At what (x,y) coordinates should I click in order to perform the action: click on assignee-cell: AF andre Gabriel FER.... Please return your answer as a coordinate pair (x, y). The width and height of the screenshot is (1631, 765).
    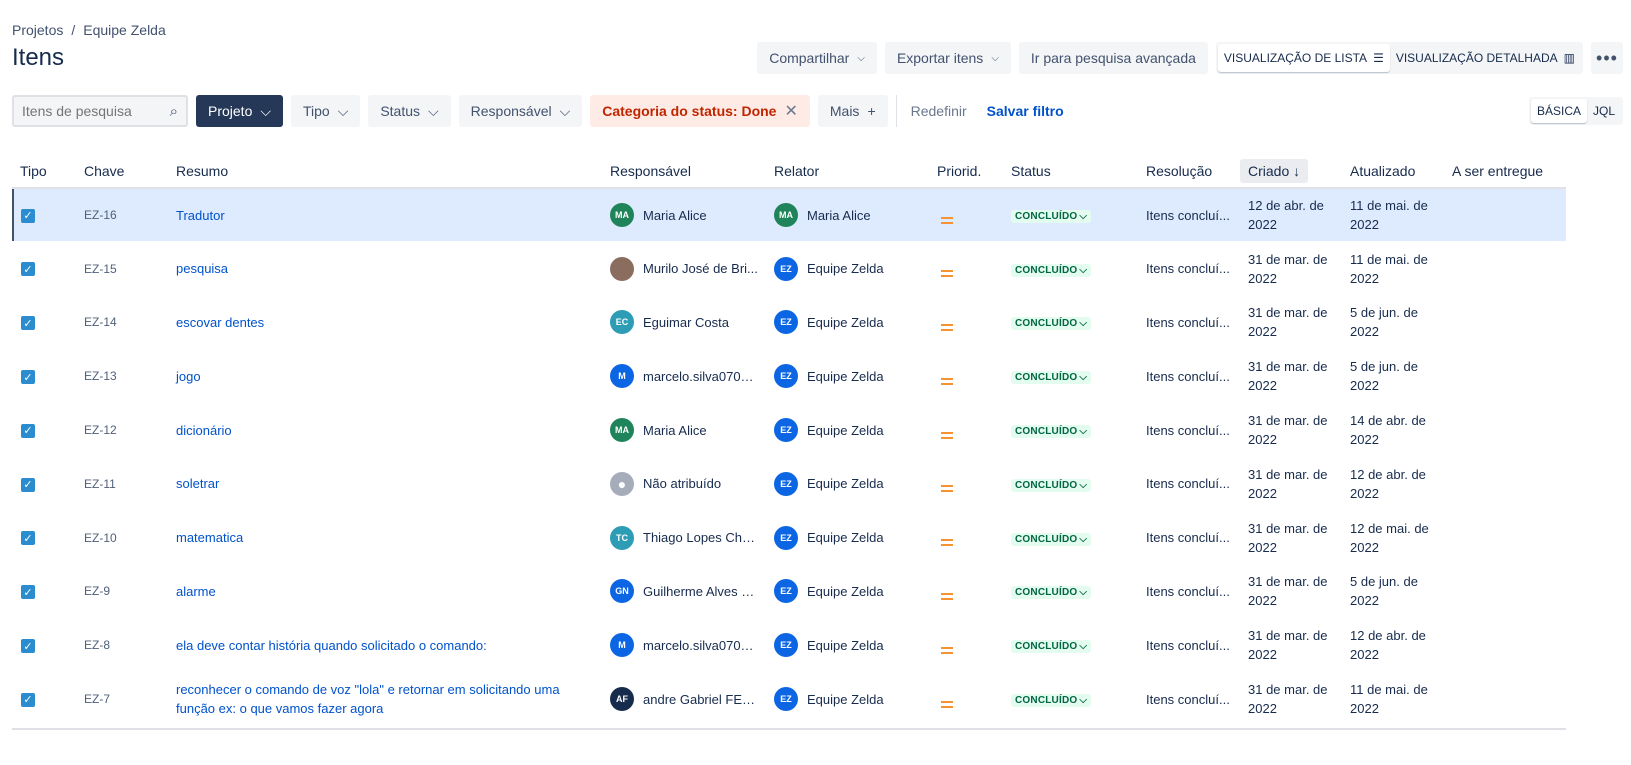
    Looking at the image, I should click on (684, 699).